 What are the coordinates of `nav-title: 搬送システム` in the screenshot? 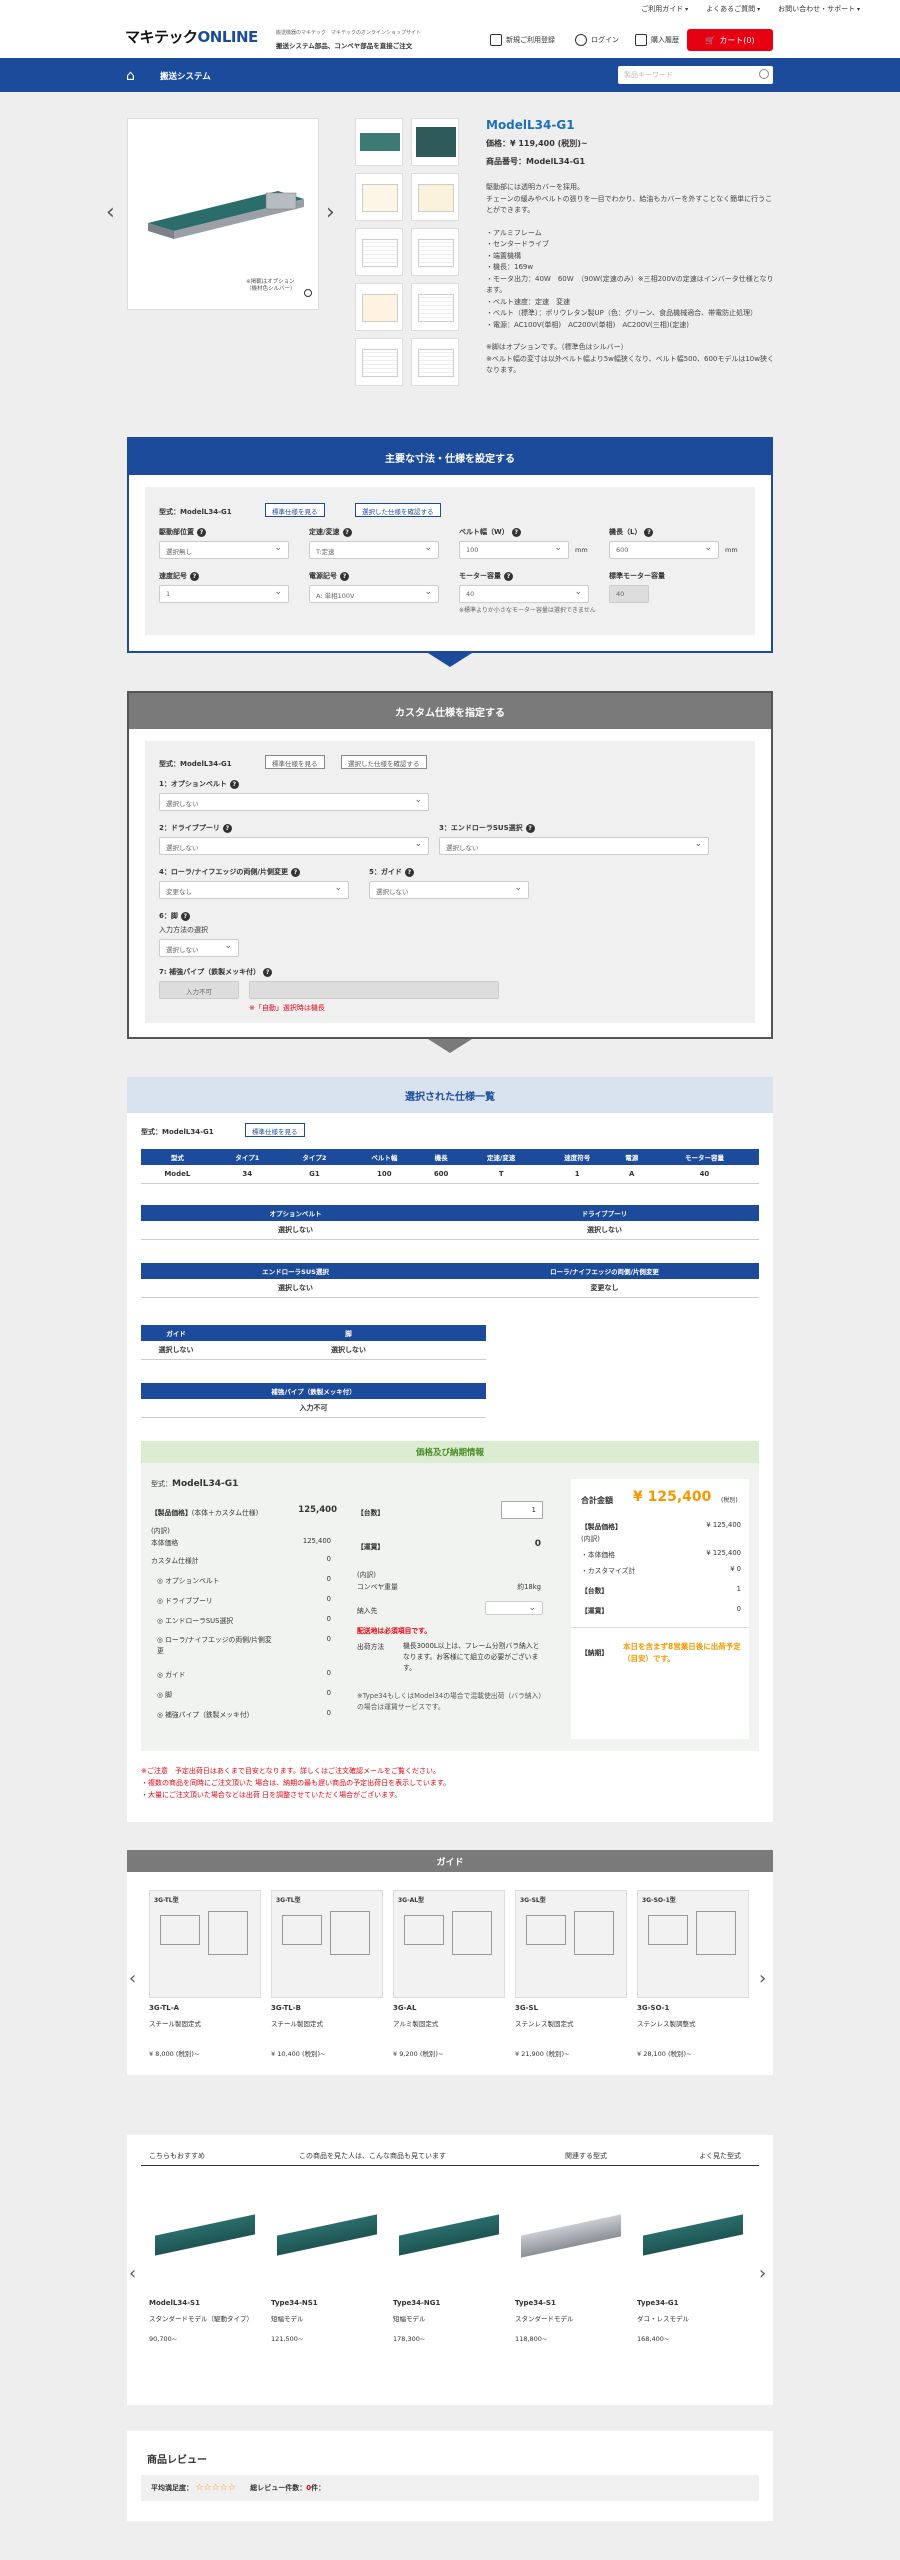 It's located at (185, 76).